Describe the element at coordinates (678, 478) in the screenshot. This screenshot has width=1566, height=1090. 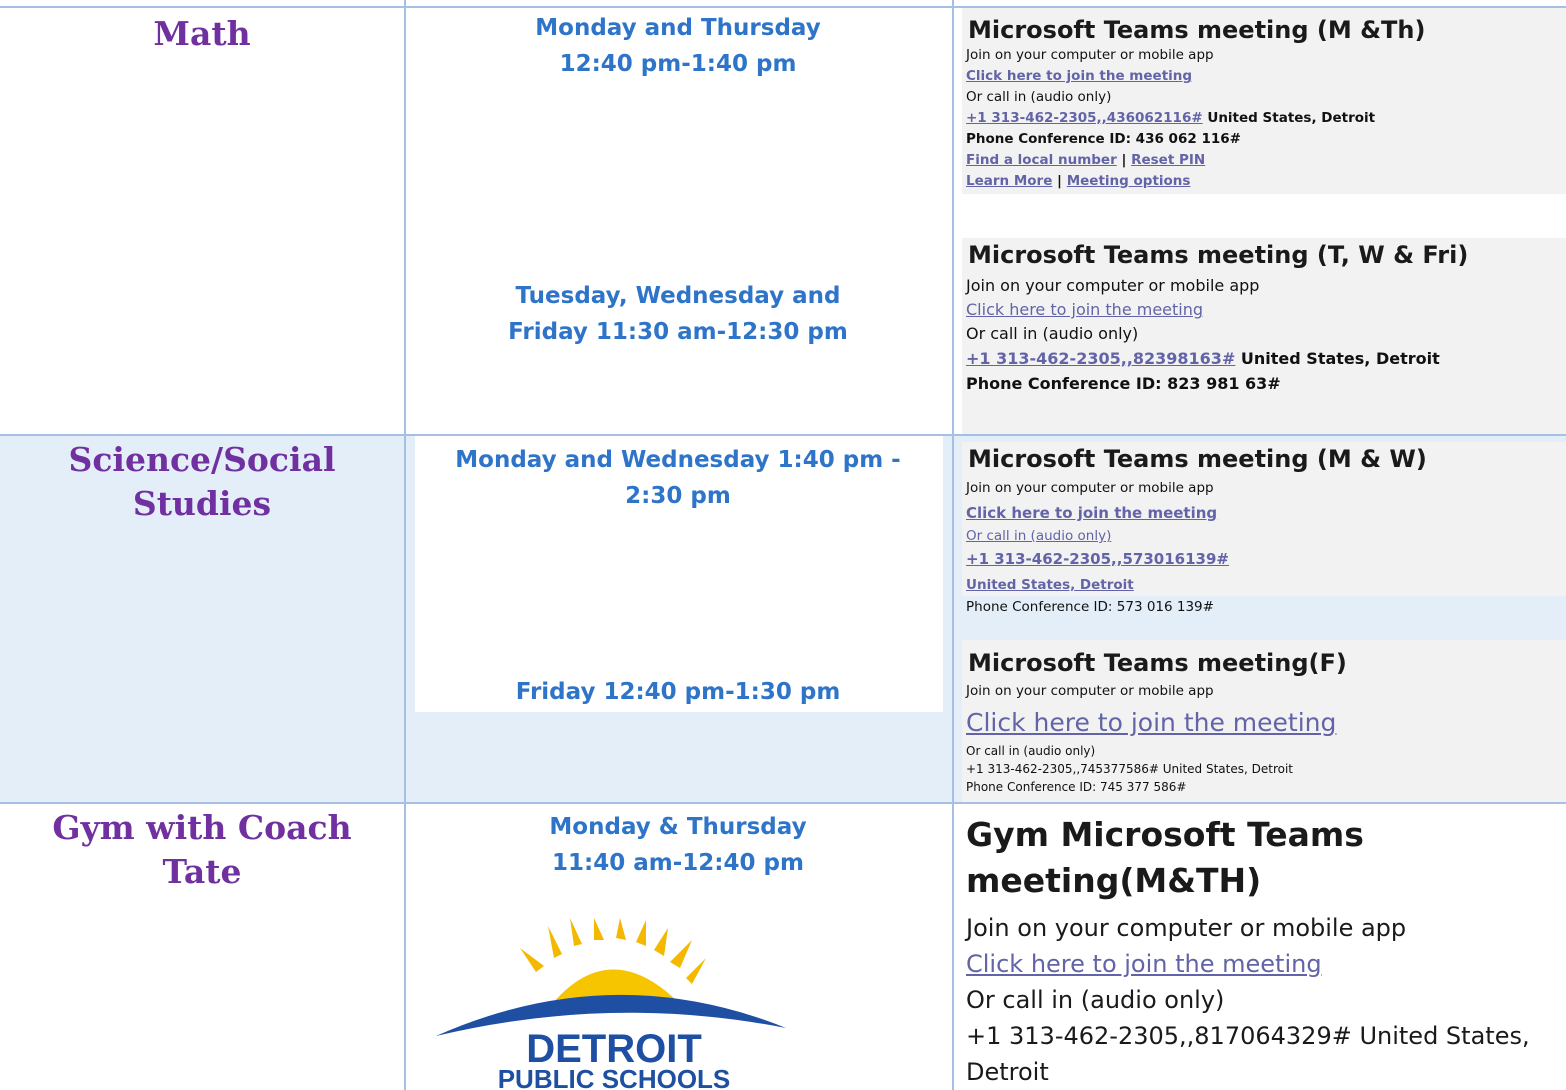
I see `science-schedule-1: Monday and Wednesday 1:40 pm - 2:30 pm` at that location.